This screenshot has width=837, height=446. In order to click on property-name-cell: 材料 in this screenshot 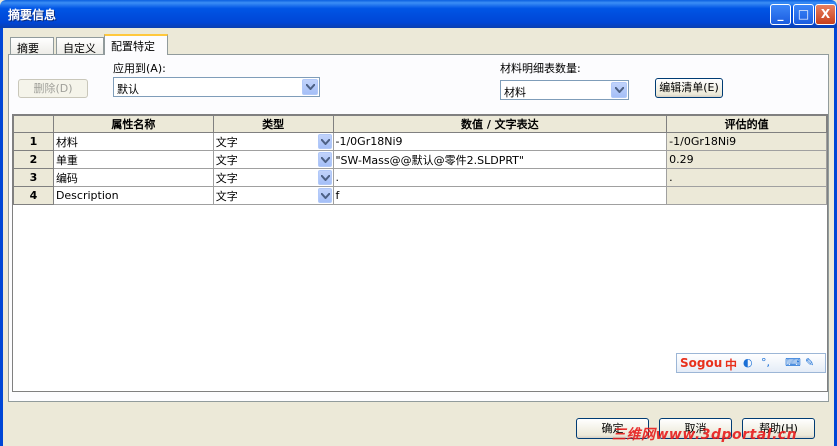, I will do `click(133, 141)`.